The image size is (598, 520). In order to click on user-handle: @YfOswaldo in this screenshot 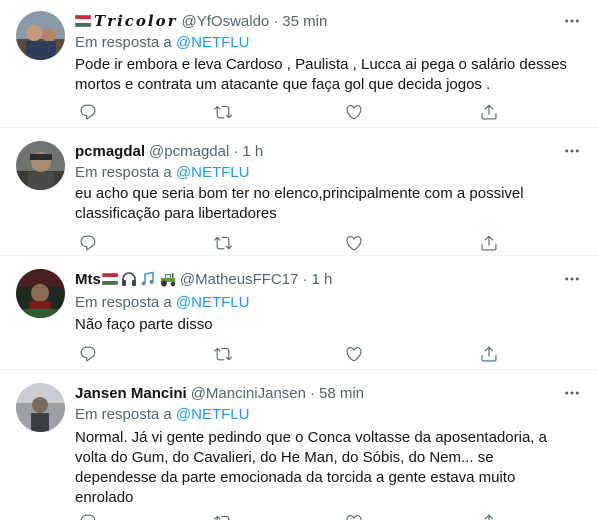, I will do `click(226, 21)`.